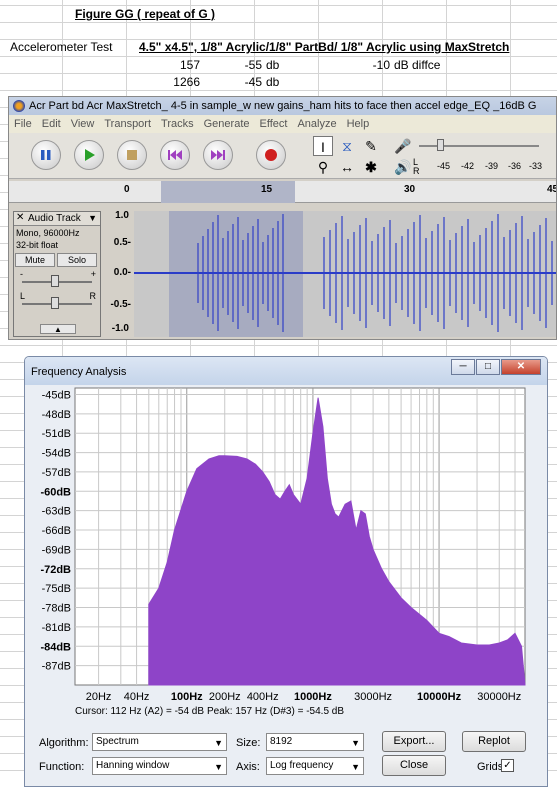 The image size is (557, 787). Describe the element at coordinates (521, 367) in the screenshot. I see `close-window-button: ✕` at that location.